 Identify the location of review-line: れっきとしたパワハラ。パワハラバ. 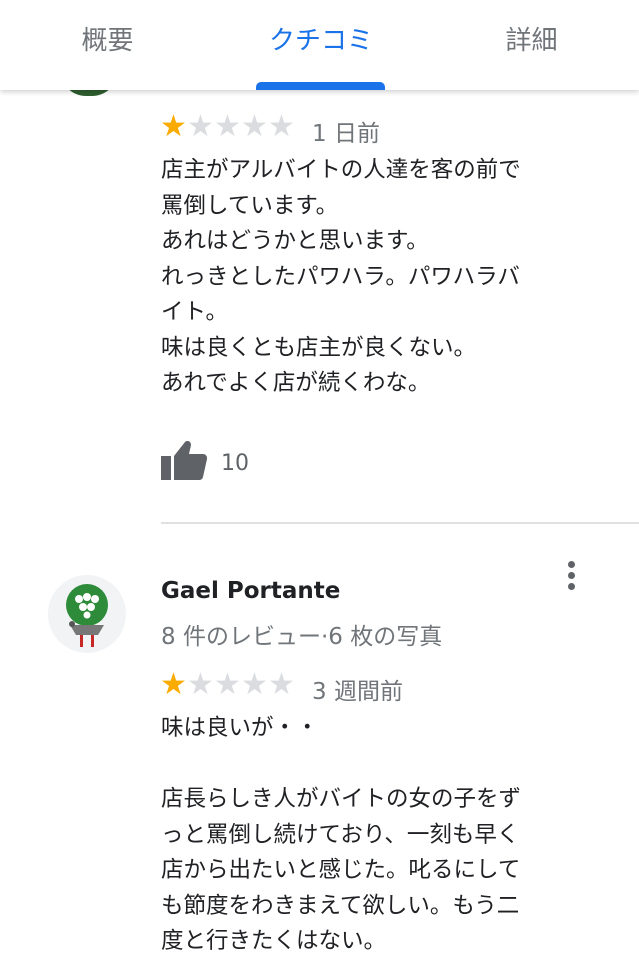
(340, 276).